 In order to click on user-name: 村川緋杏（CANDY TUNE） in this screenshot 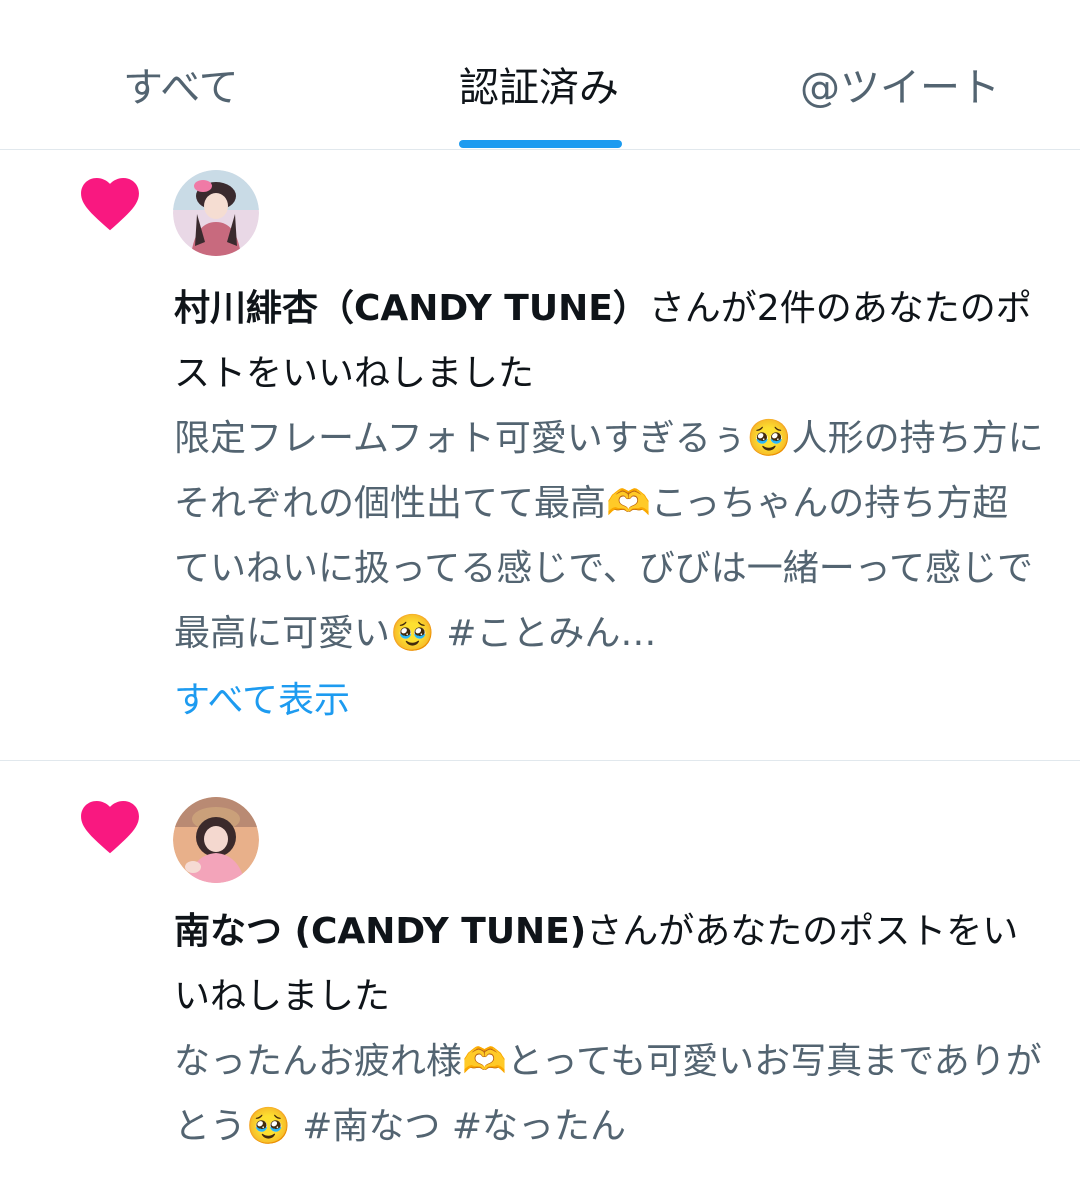, I will do `click(411, 308)`.